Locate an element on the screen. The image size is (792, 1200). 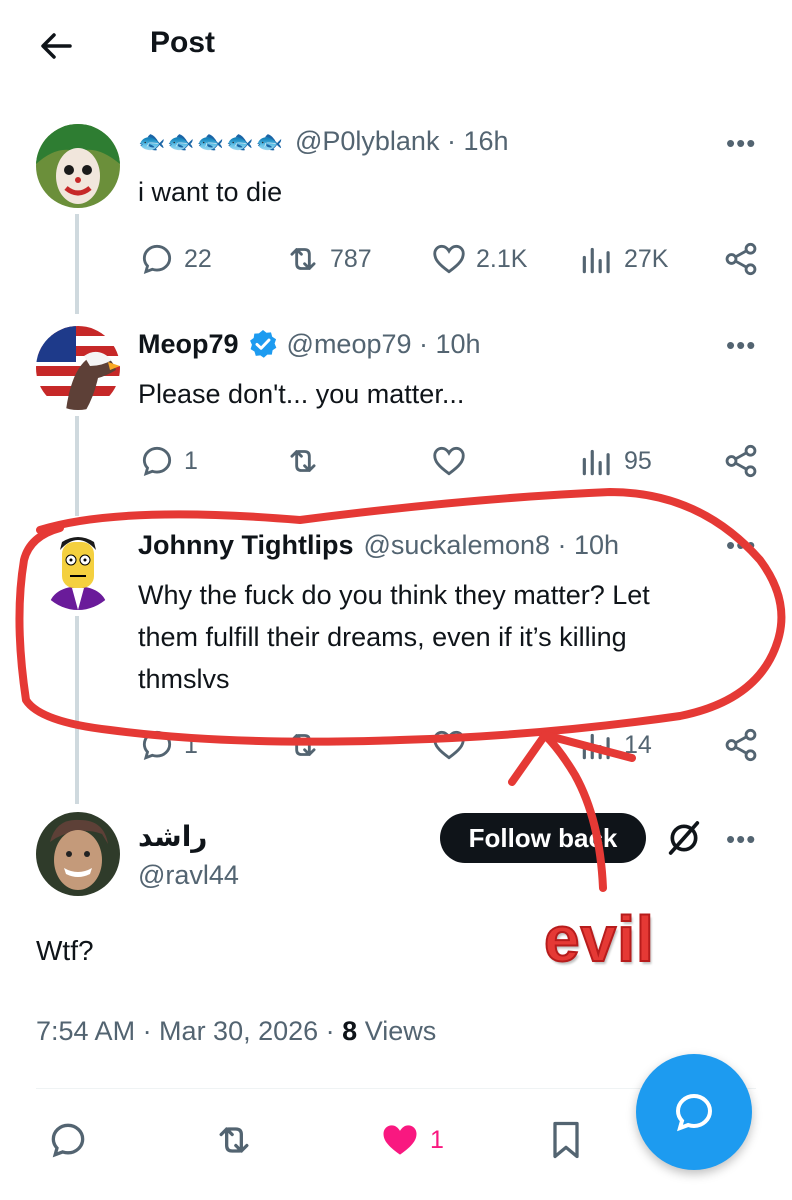
annotation-arrow is located at coordinates (572, 811).